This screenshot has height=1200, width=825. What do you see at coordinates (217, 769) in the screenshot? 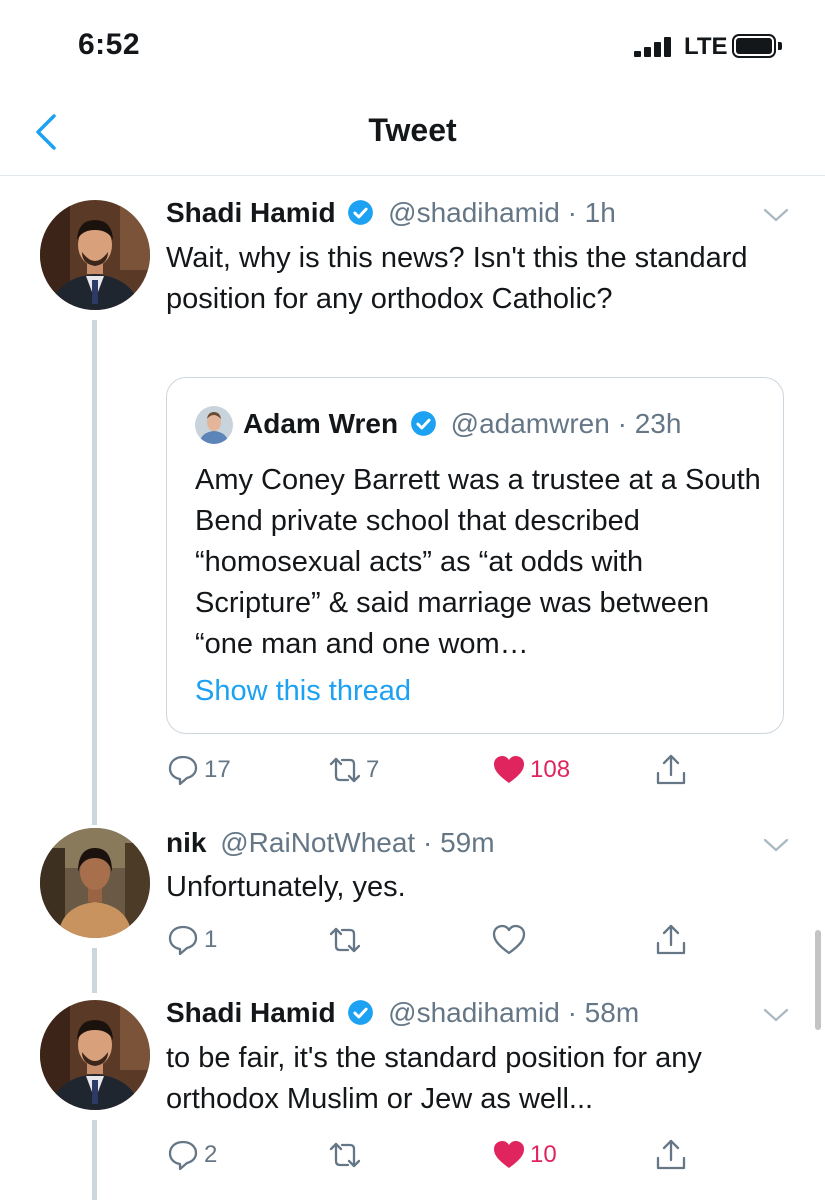
I see `reply-count: 17` at bounding box center [217, 769].